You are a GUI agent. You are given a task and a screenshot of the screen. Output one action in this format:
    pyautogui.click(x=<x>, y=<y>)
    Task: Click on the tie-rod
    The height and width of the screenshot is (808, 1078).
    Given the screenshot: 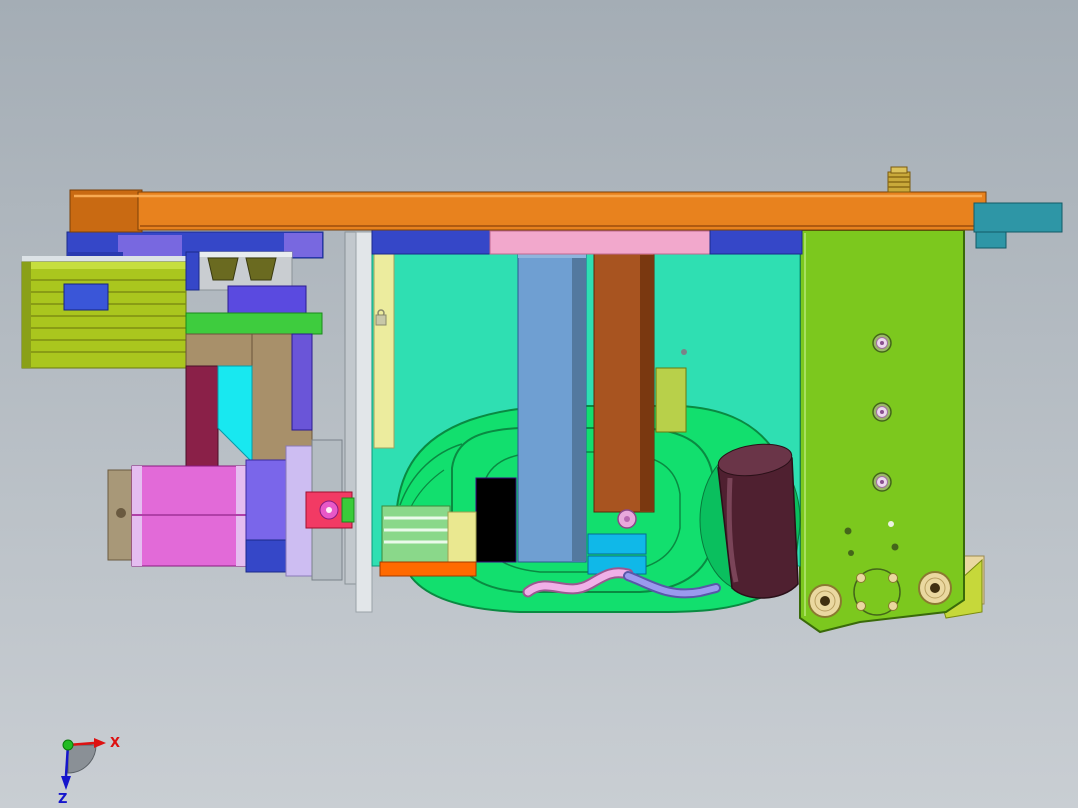 What is the action you would take?
    pyautogui.click(x=350, y=408)
    